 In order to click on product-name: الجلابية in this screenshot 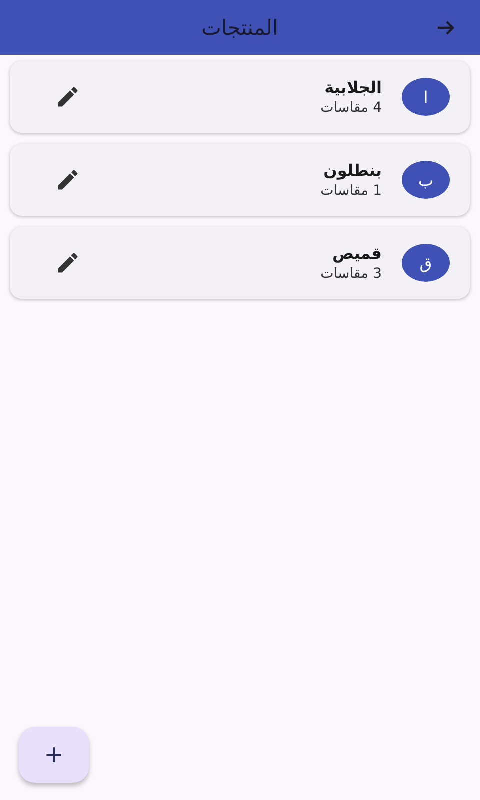, I will do `click(353, 87)`.